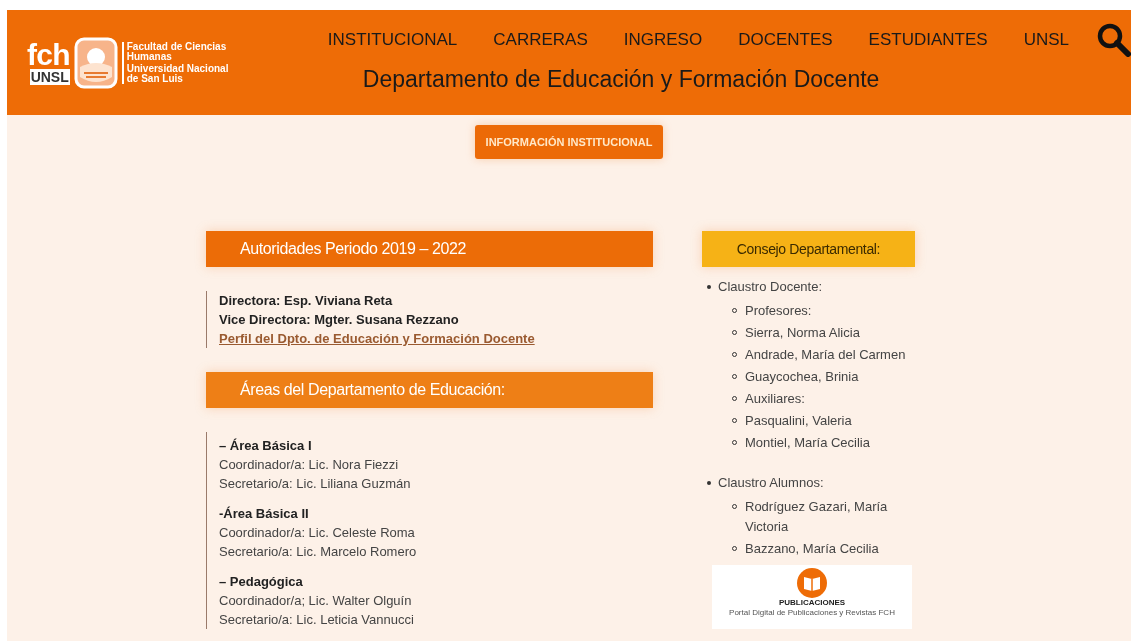 The height and width of the screenshot is (641, 1131). I want to click on council-member: Bazzano, María Cecilia, so click(812, 549).